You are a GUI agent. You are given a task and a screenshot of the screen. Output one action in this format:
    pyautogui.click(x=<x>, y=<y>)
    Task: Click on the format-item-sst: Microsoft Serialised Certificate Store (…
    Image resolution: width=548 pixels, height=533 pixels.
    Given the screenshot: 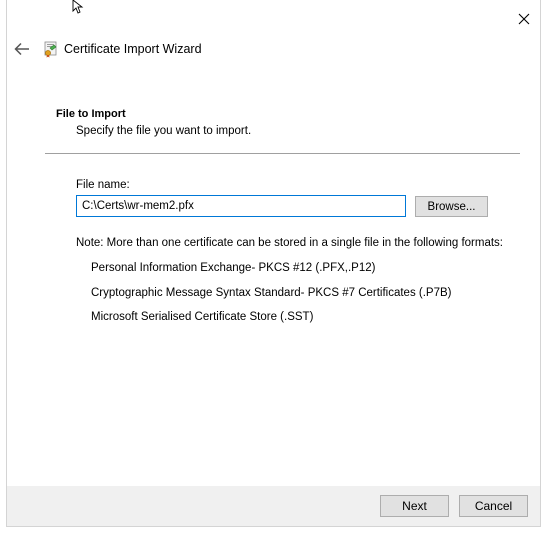 What is the action you would take?
    pyautogui.click(x=202, y=317)
    